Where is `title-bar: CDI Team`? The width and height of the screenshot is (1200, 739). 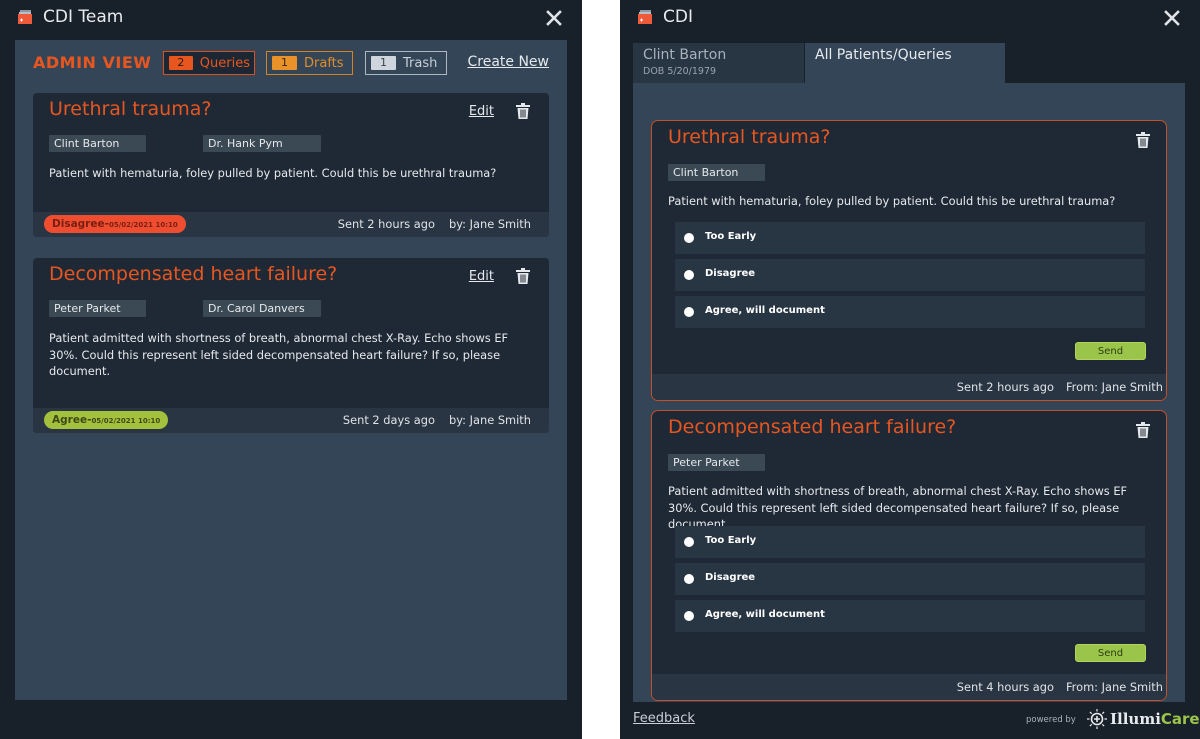 title-bar: CDI Team is located at coordinates (291, 19).